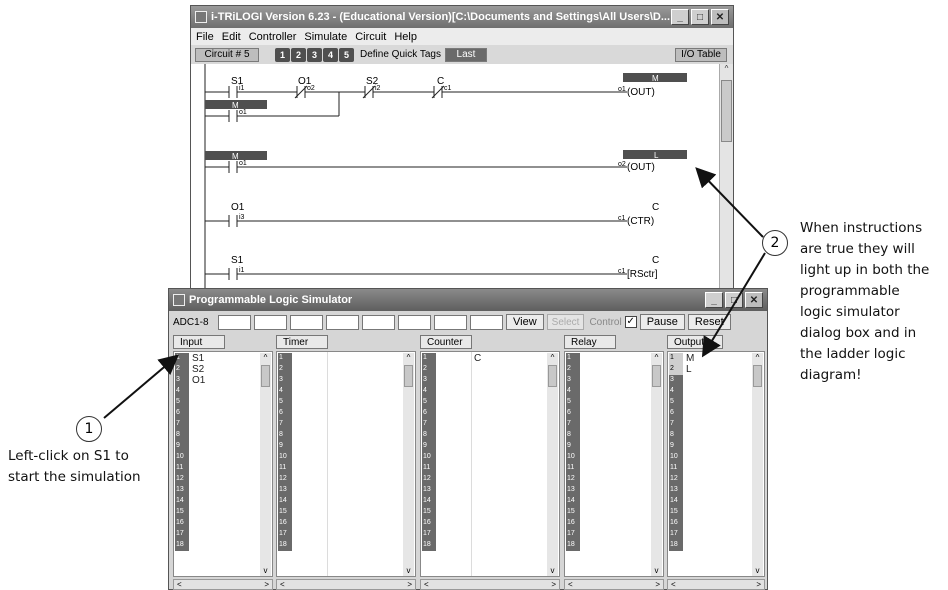 The width and height of the screenshot is (948, 590). What do you see at coordinates (465, 54) in the screenshot?
I see `last-button: Last` at bounding box center [465, 54].